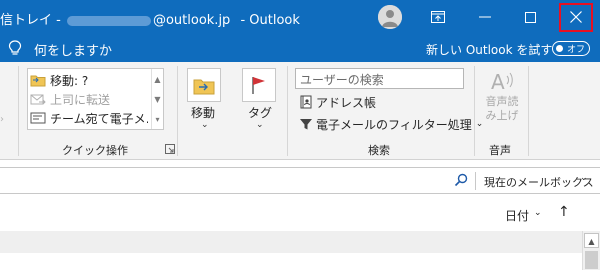  What do you see at coordinates (191, 20) in the screenshot?
I see `title-email-domain: @outlook.jp` at bounding box center [191, 20].